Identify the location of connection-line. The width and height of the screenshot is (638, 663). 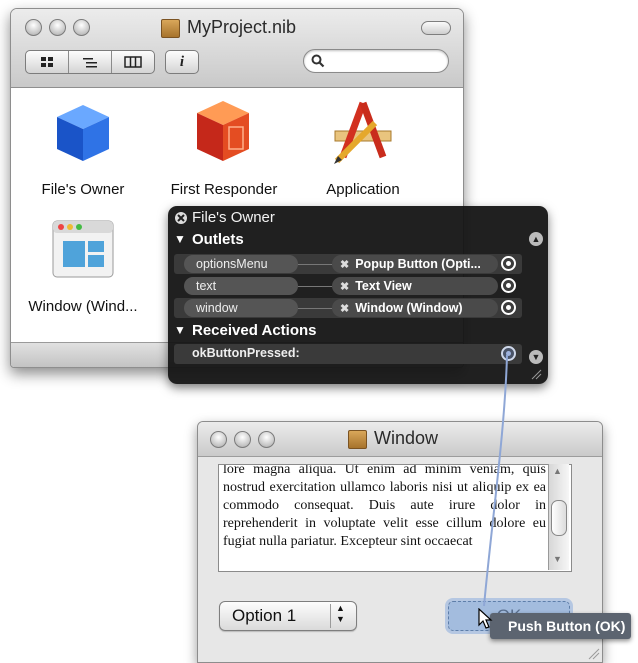
(495, 480).